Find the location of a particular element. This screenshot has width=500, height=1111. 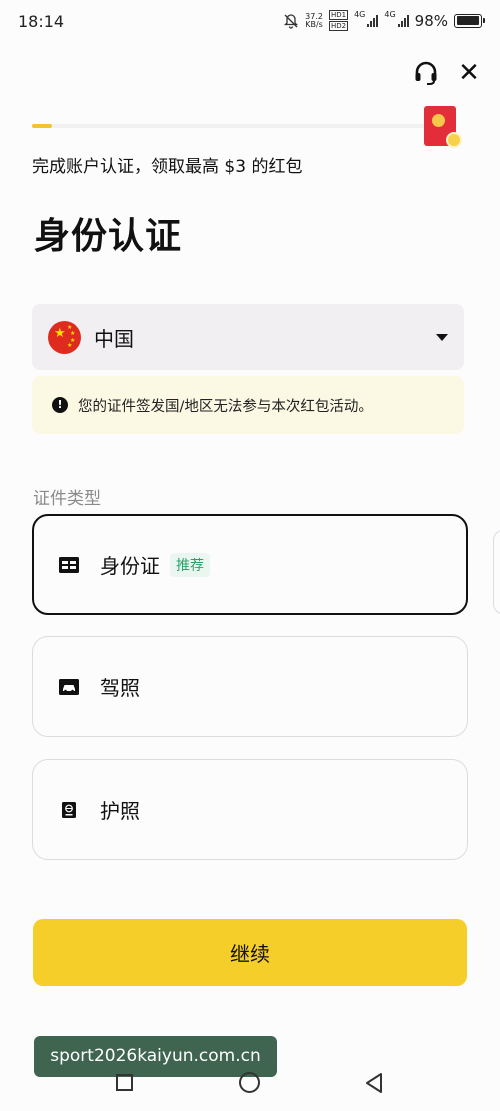

progress-fill is located at coordinates (42, 126).